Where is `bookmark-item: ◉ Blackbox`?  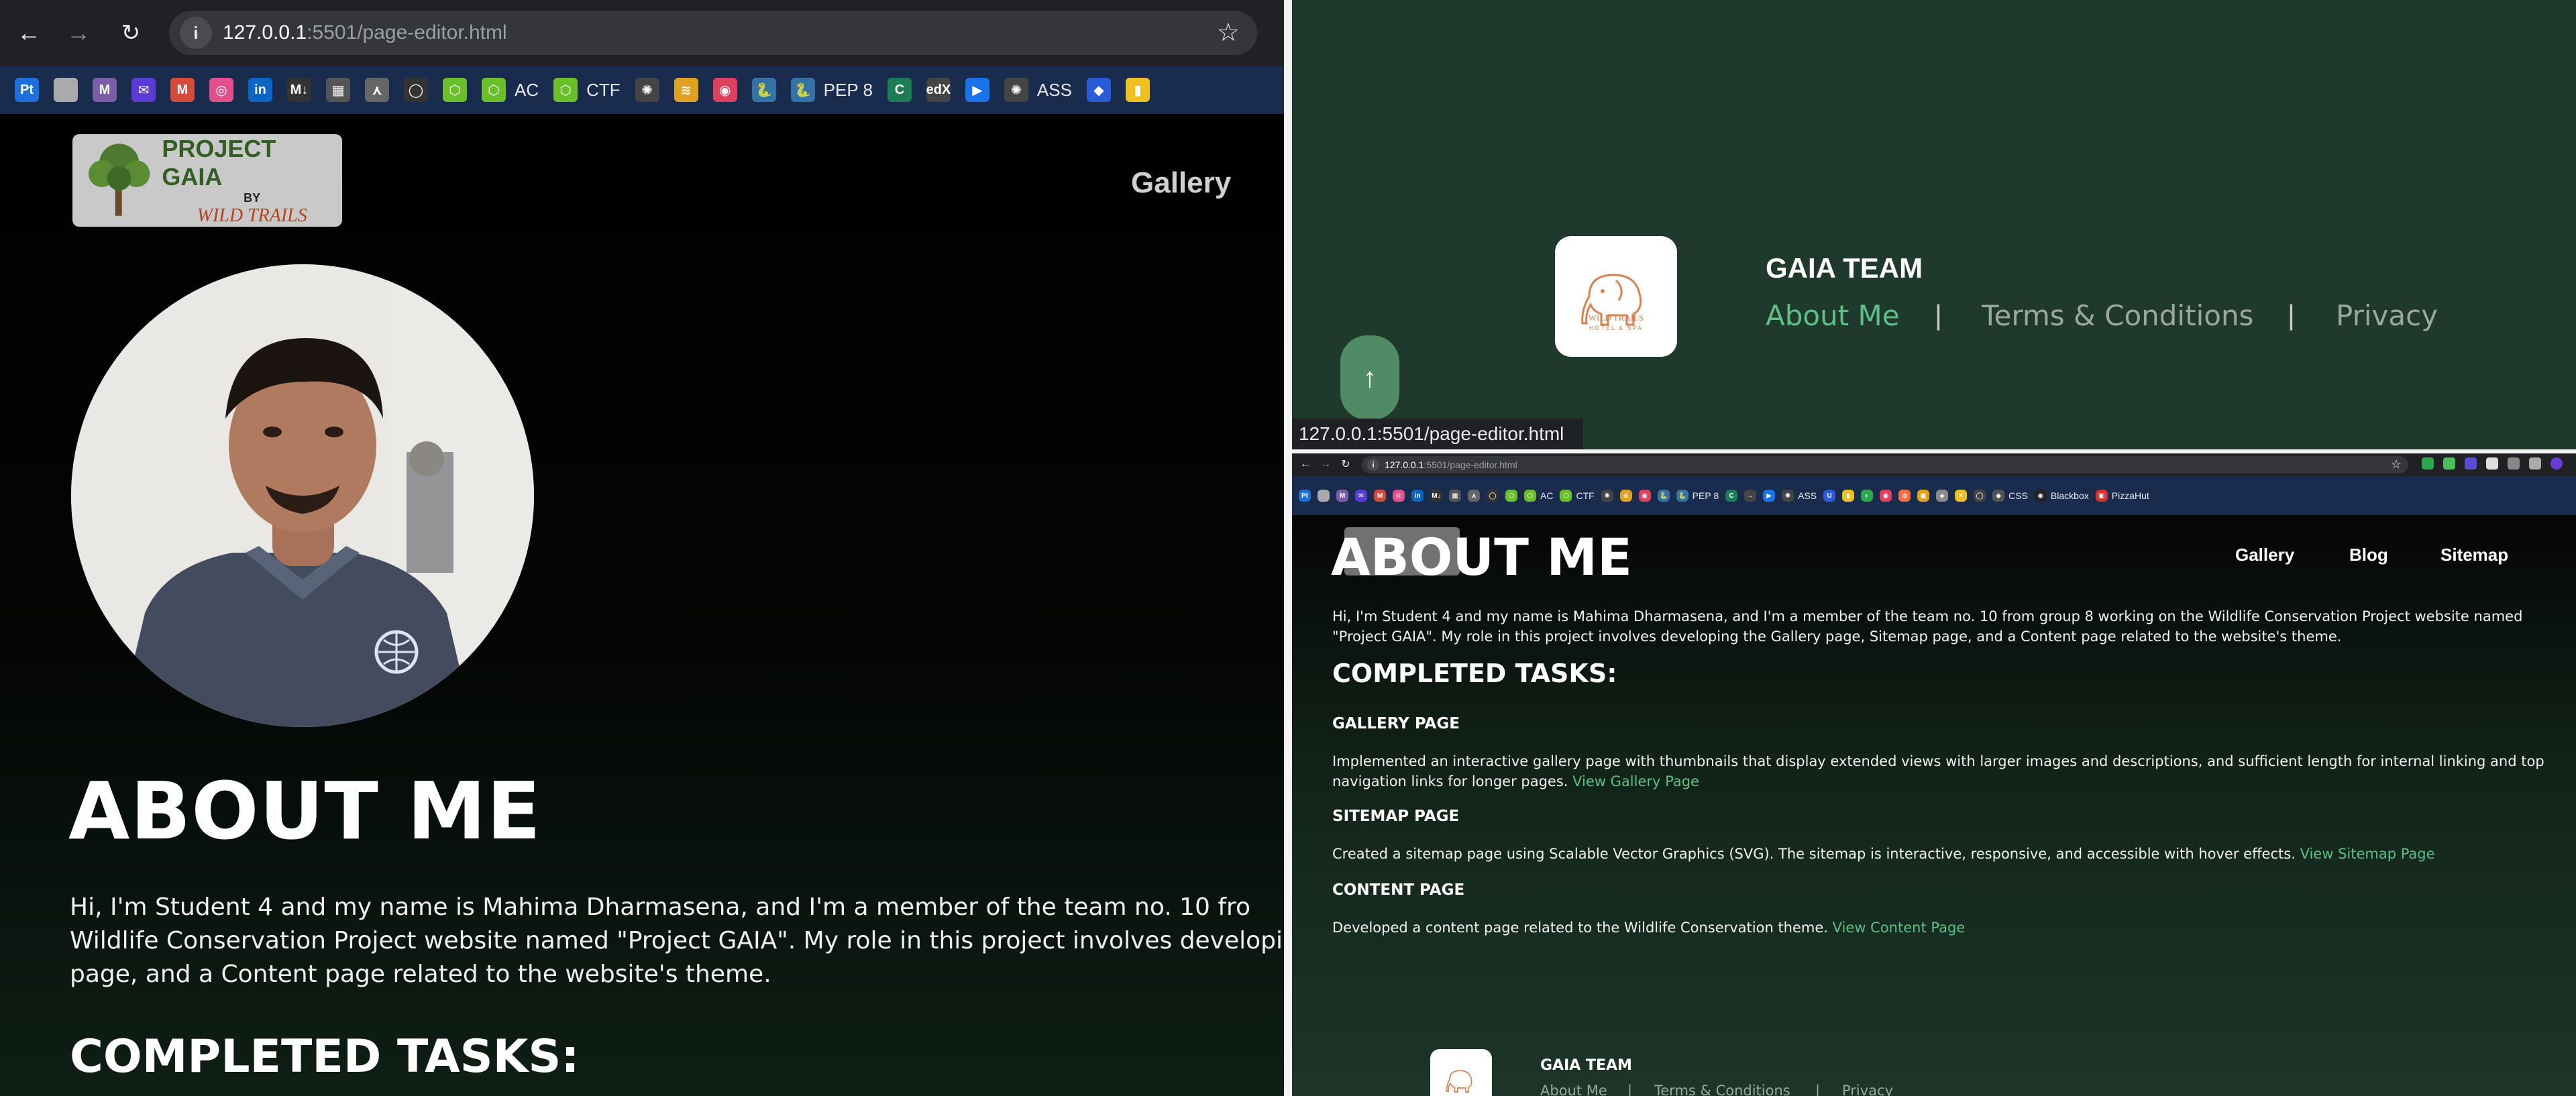 bookmark-item: ◉ Blackbox is located at coordinates (2061, 496).